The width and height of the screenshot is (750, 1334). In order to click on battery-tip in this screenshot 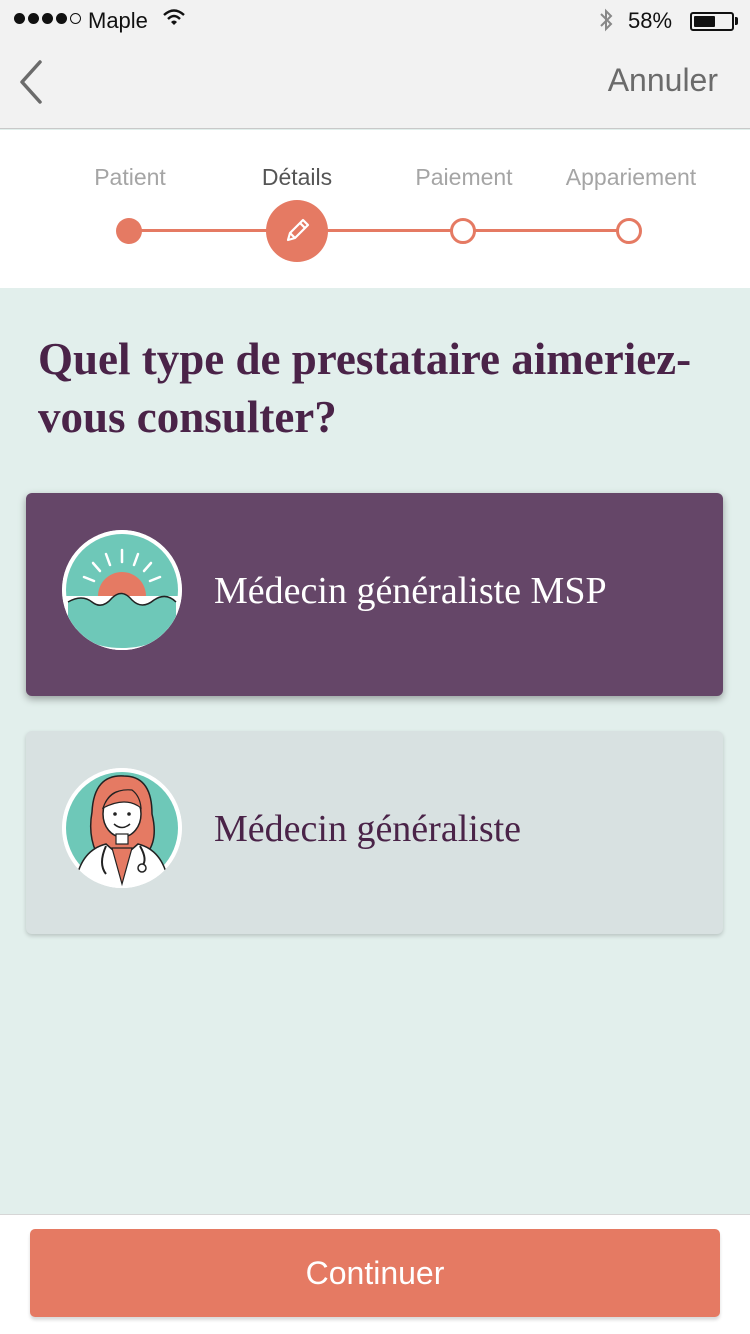, I will do `click(736, 21)`.